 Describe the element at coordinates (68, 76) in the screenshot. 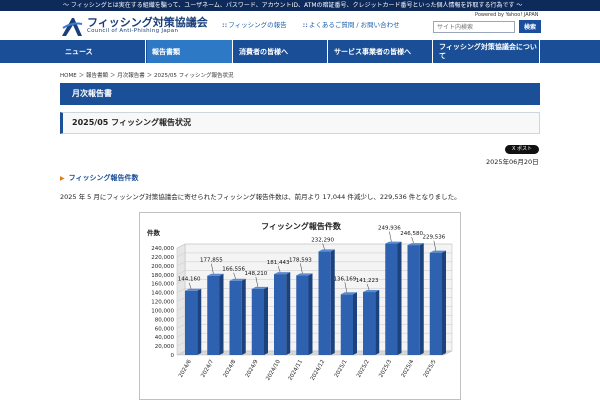

I see `breadcrumb-home: HOME` at that location.